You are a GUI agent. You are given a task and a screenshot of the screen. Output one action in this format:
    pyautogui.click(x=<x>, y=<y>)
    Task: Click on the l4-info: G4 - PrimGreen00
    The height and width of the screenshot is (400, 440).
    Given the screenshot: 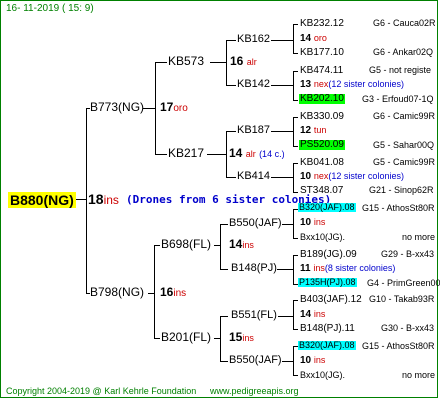 What is the action you would take?
    pyautogui.click(x=403, y=283)
    